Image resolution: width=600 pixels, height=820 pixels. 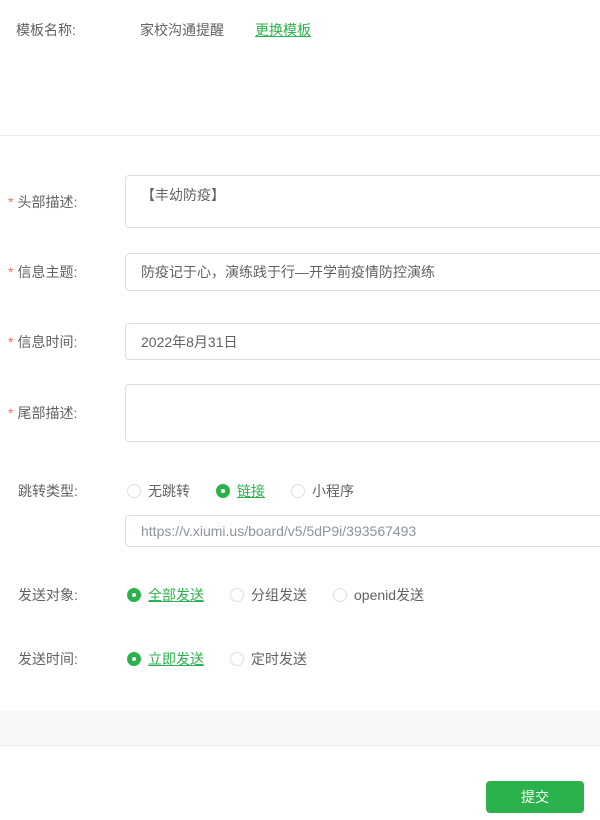 I want to click on jump-type-label: 跳转类型:, so click(x=48, y=491).